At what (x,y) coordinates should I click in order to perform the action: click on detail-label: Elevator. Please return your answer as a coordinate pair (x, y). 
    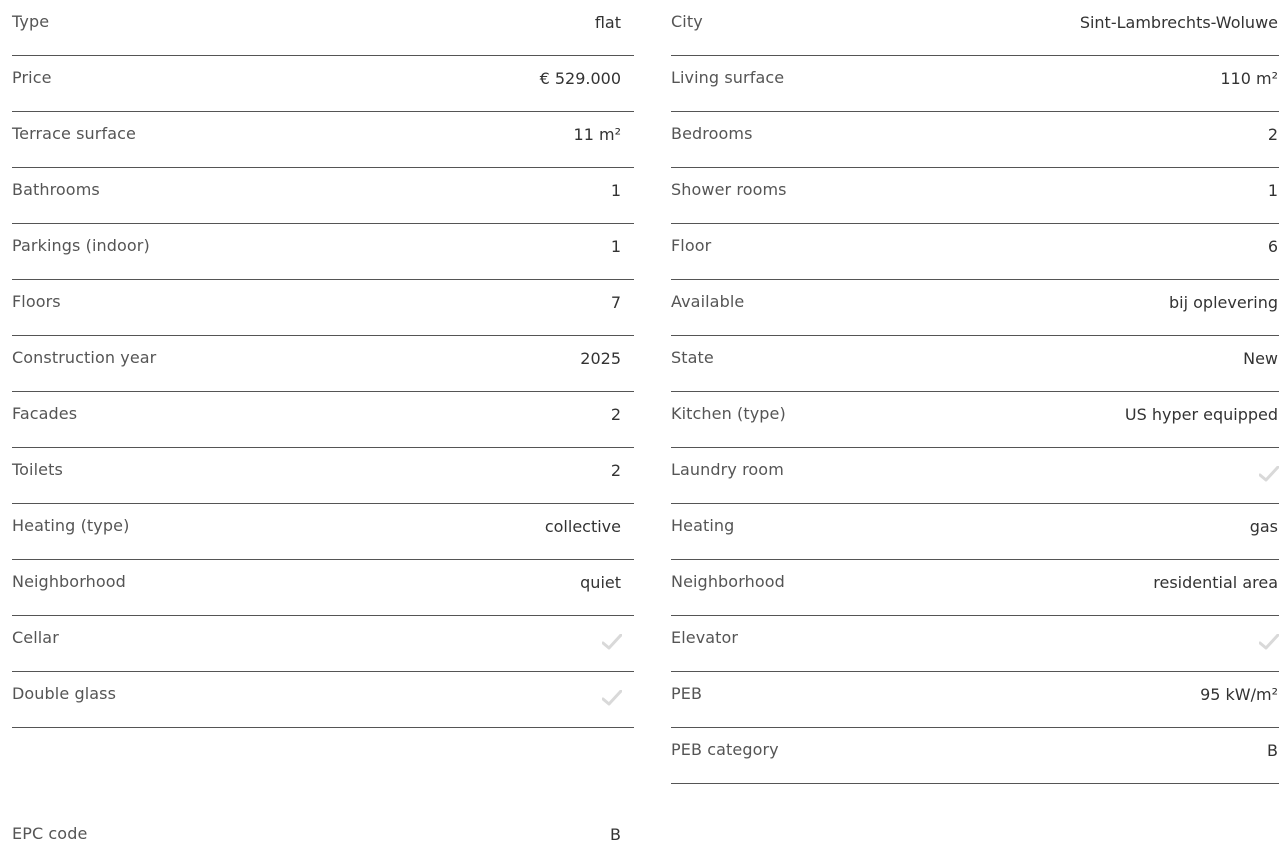
    Looking at the image, I should click on (705, 637).